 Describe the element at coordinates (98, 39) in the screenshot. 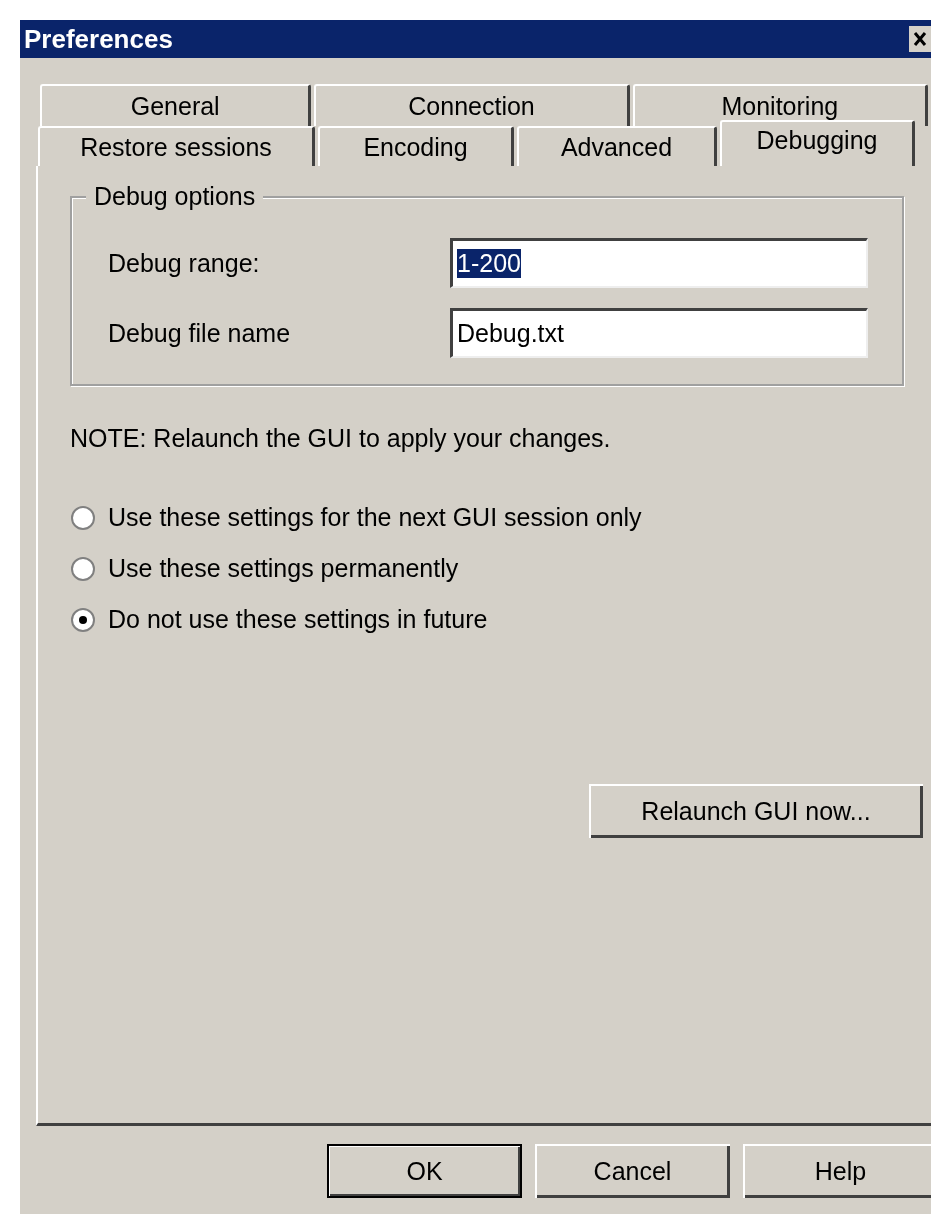

I see `window-title: Preferences` at that location.